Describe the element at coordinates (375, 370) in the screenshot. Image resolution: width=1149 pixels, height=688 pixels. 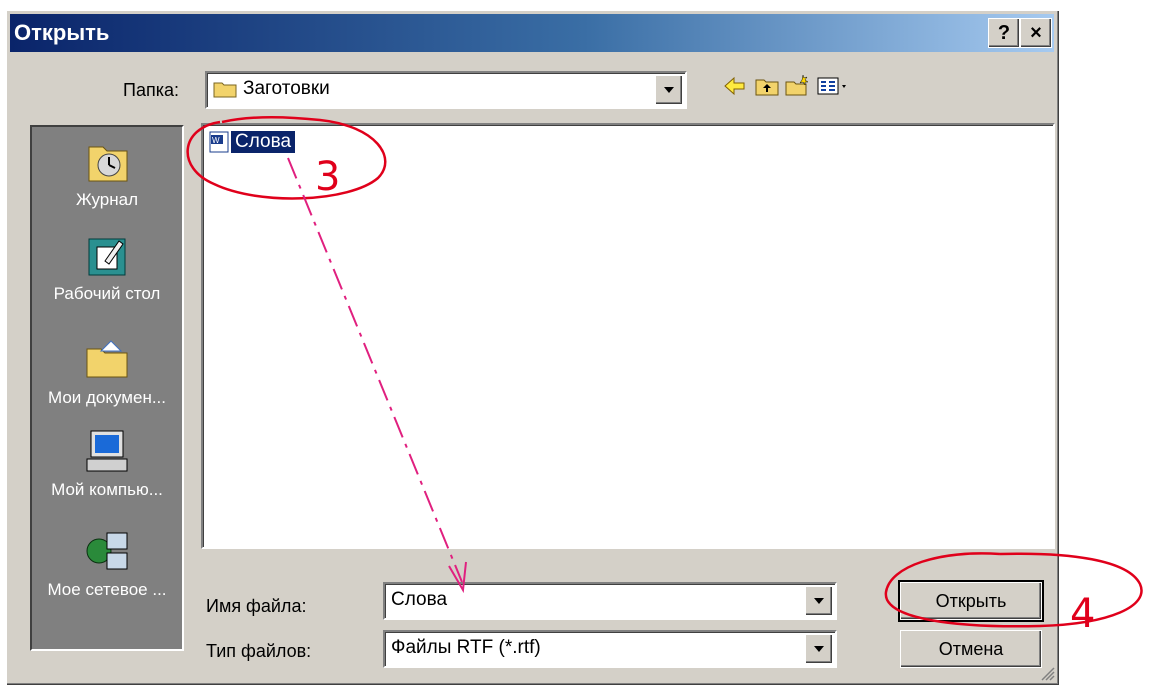
I see `drag-arrow-line` at that location.